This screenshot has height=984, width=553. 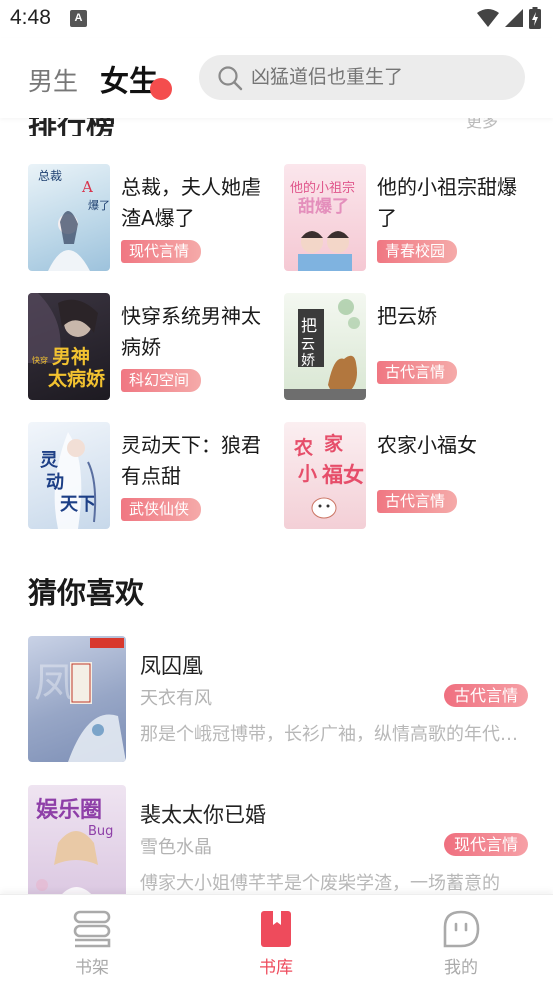 I want to click on notification-icon: A, so click(x=78, y=18).